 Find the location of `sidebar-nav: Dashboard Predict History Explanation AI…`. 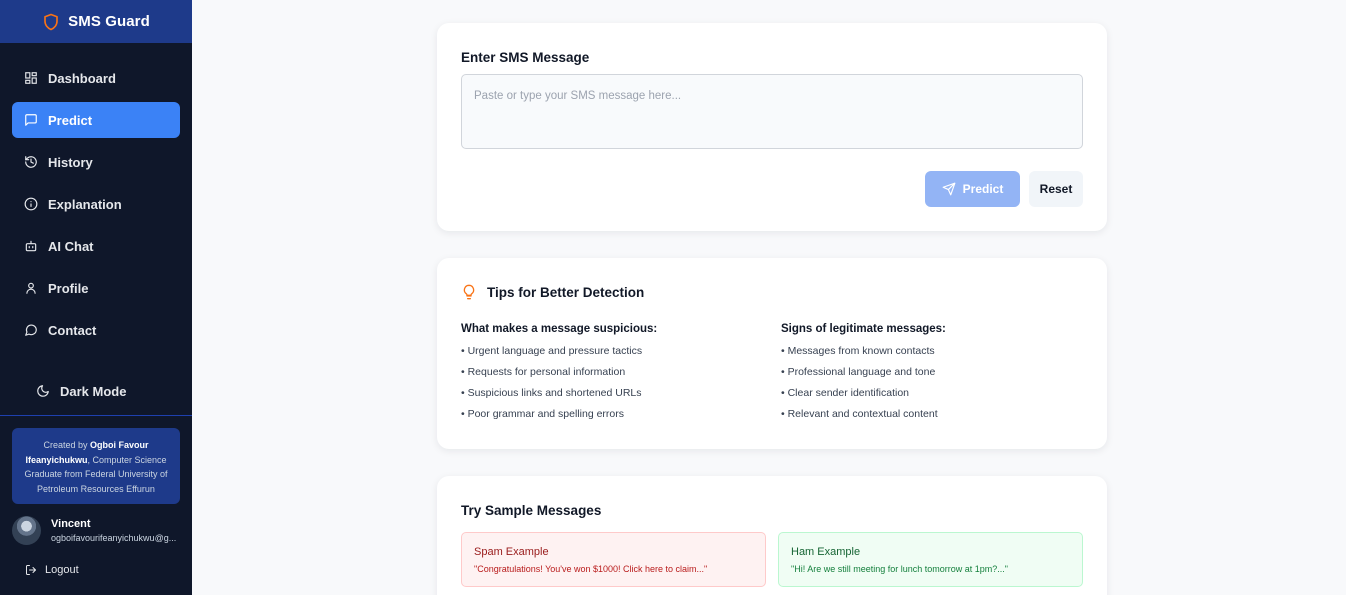

sidebar-nav: Dashboard Predict History Explanation AI… is located at coordinates (96, 195).